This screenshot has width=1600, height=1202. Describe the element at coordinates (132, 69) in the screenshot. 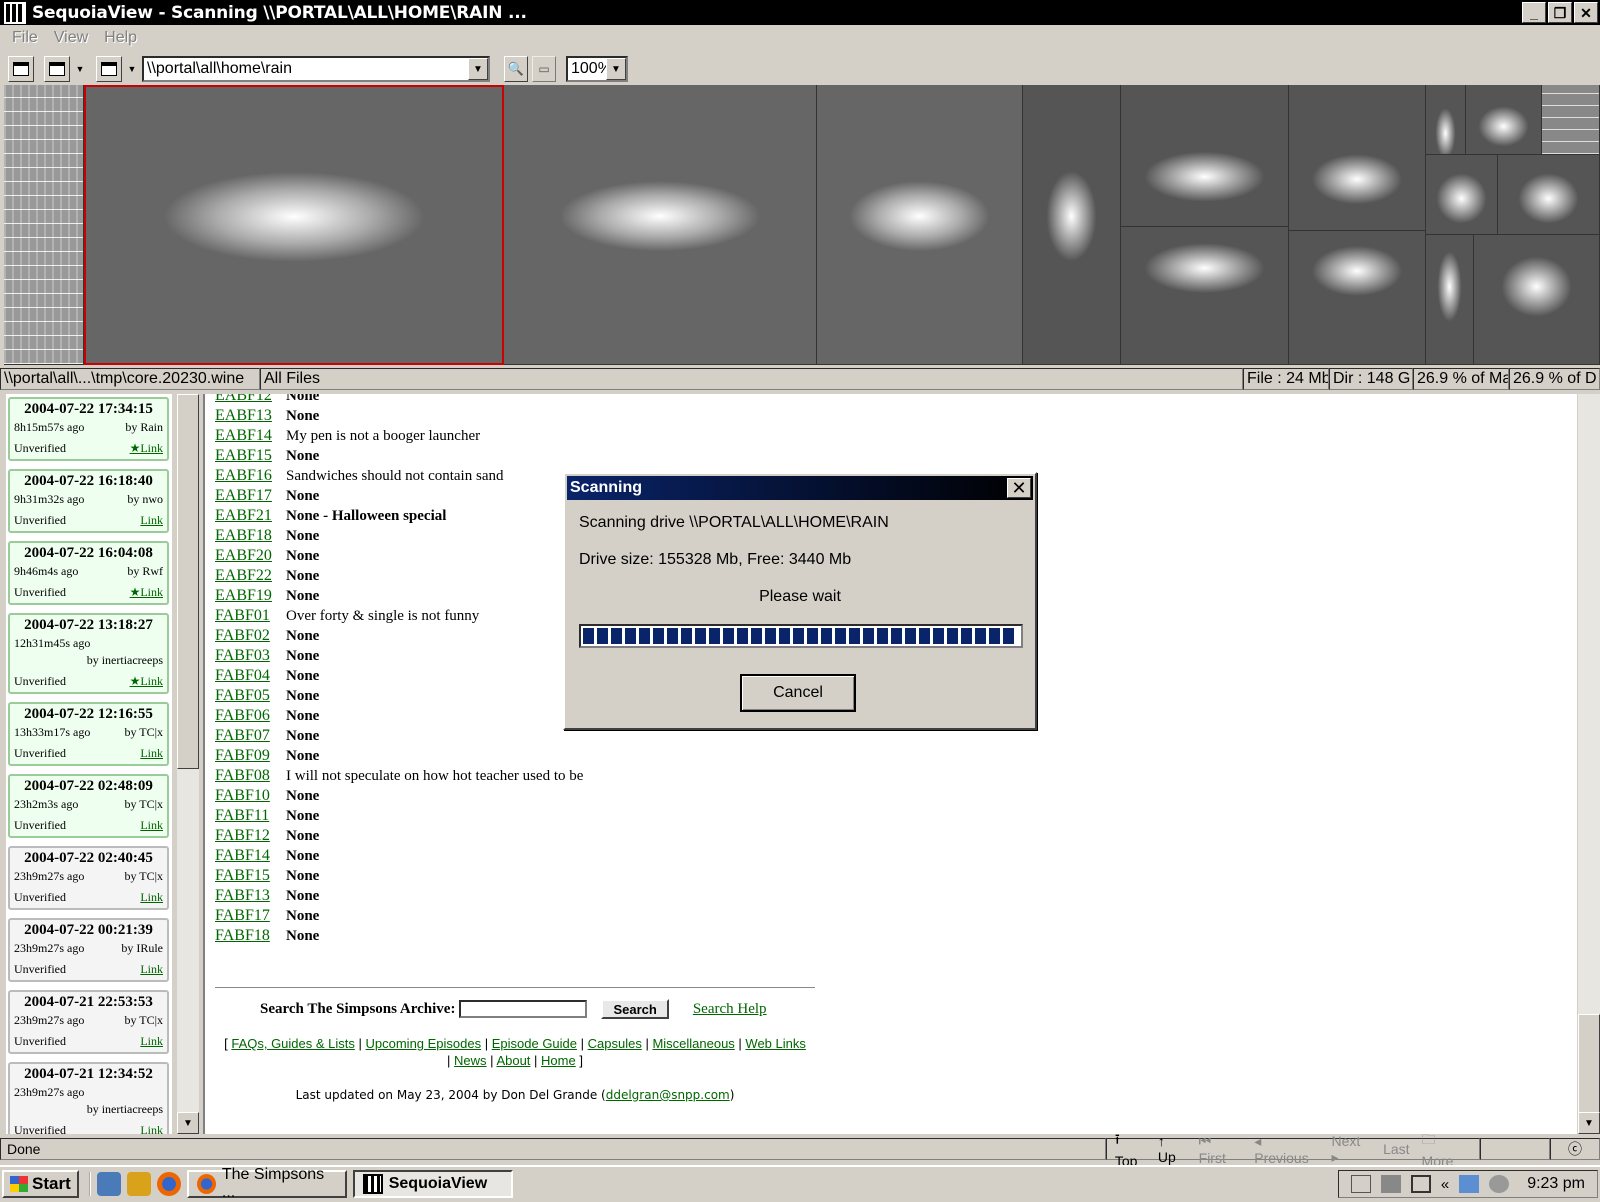

I see `display-mode-dropdown: ▼` at that location.